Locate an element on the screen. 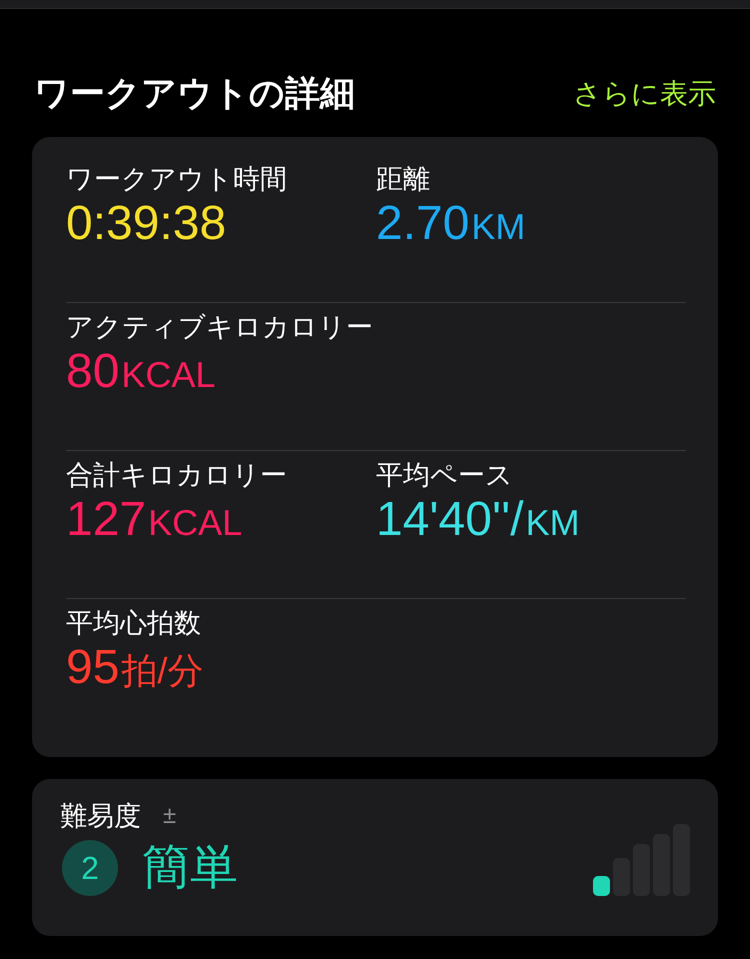 The width and height of the screenshot is (750, 959). effort-label: 難易度 is located at coordinates (100, 816).